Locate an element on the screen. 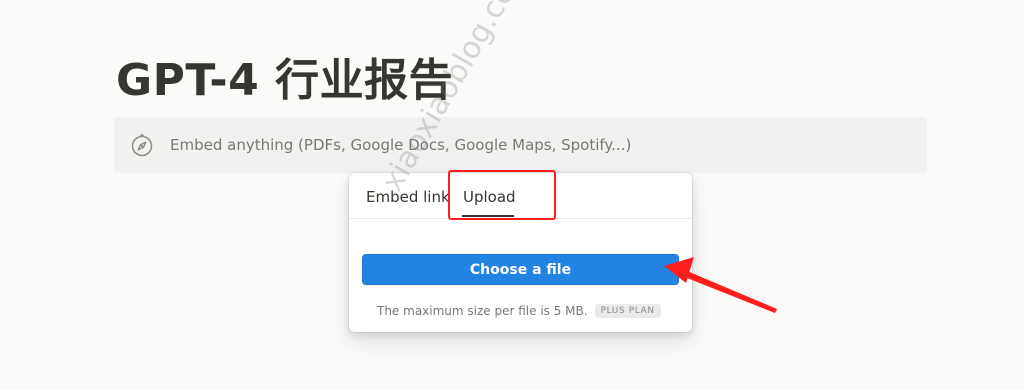  size-note-text: The maximum size per file is 5 MB. is located at coordinates (482, 311).